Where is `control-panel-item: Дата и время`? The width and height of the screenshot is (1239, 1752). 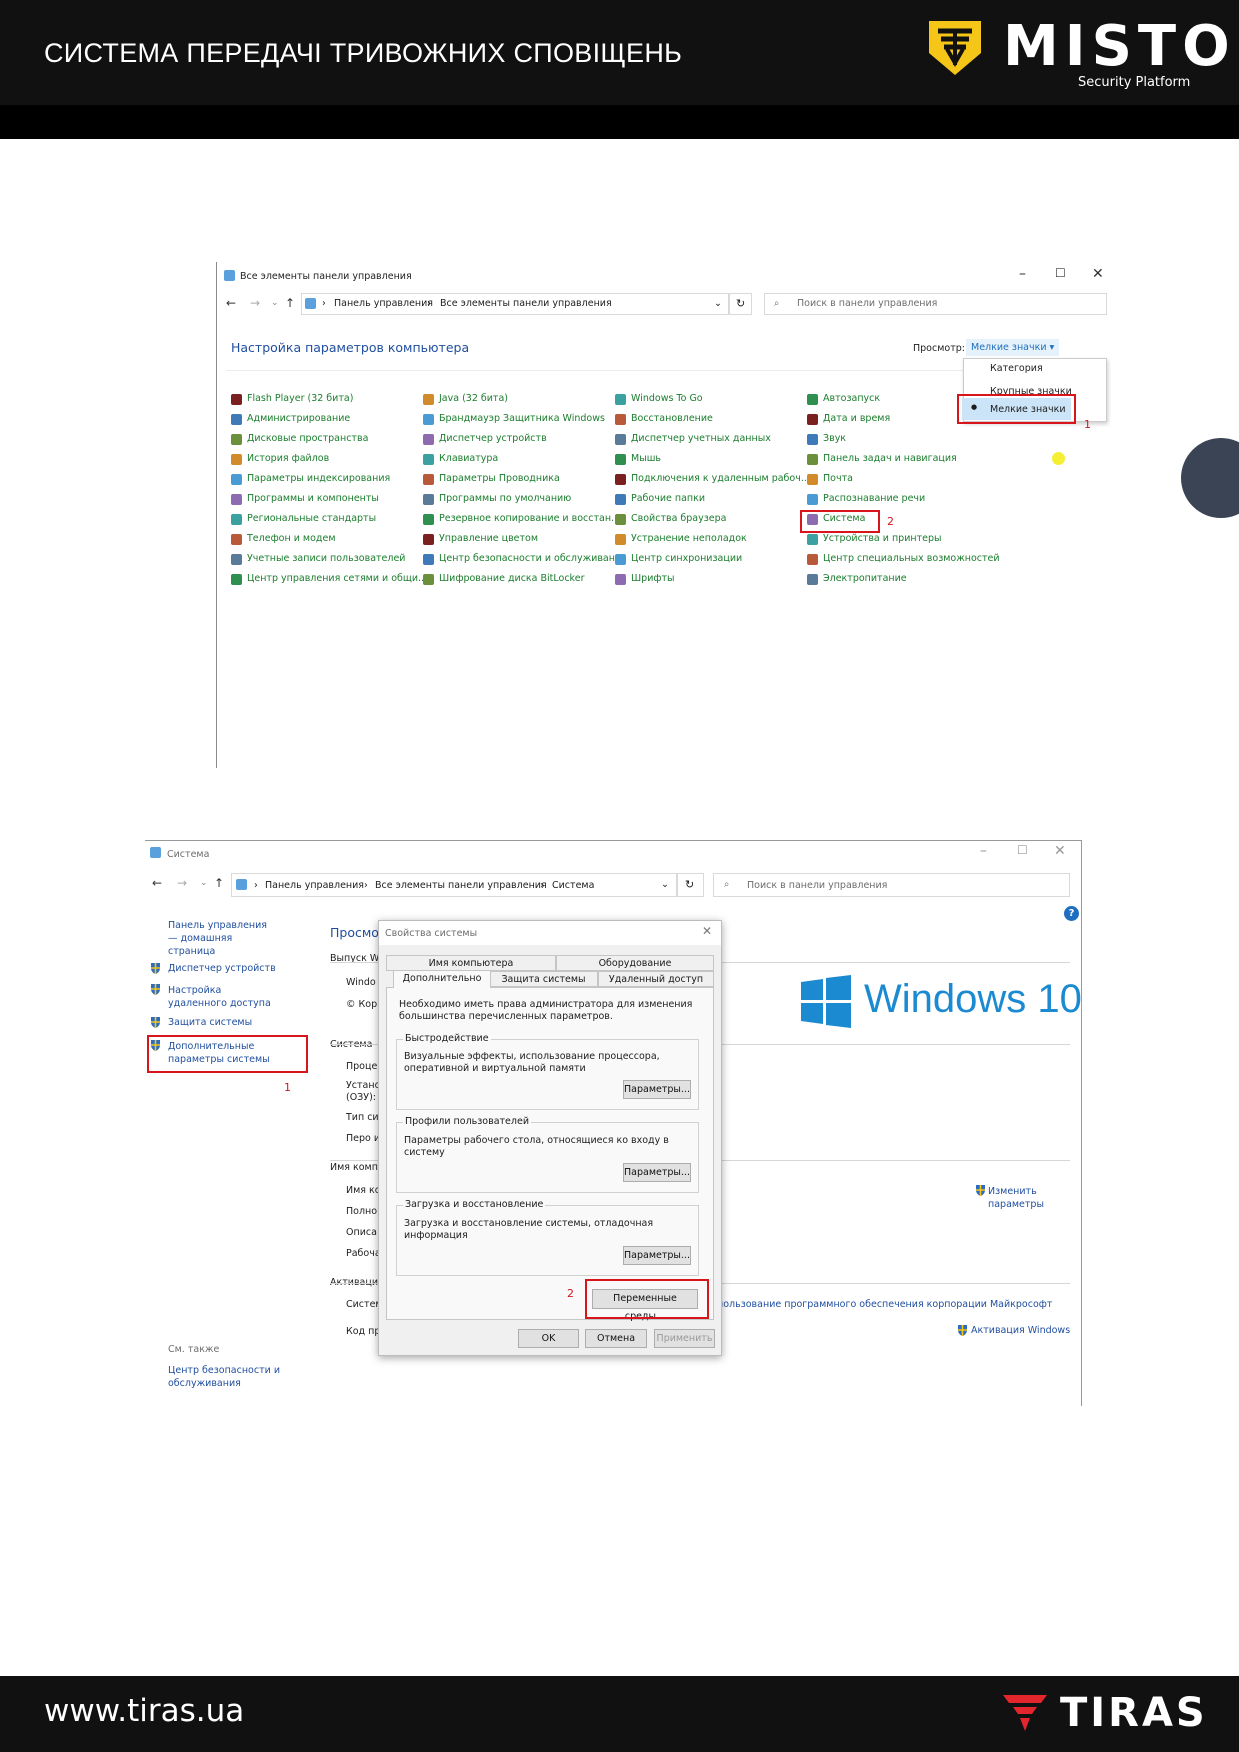
control-panel-item: Дата и время is located at coordinates (856, 418).